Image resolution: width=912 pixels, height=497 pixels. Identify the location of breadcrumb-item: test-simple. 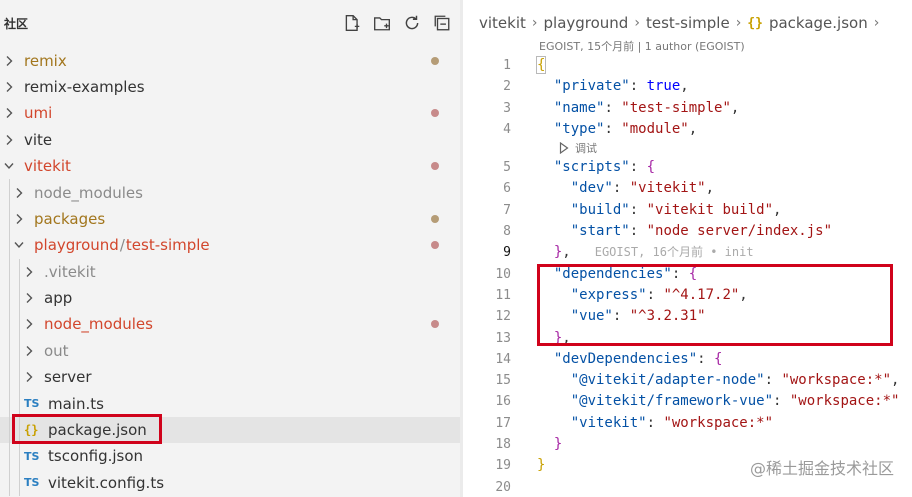
(688, 23).